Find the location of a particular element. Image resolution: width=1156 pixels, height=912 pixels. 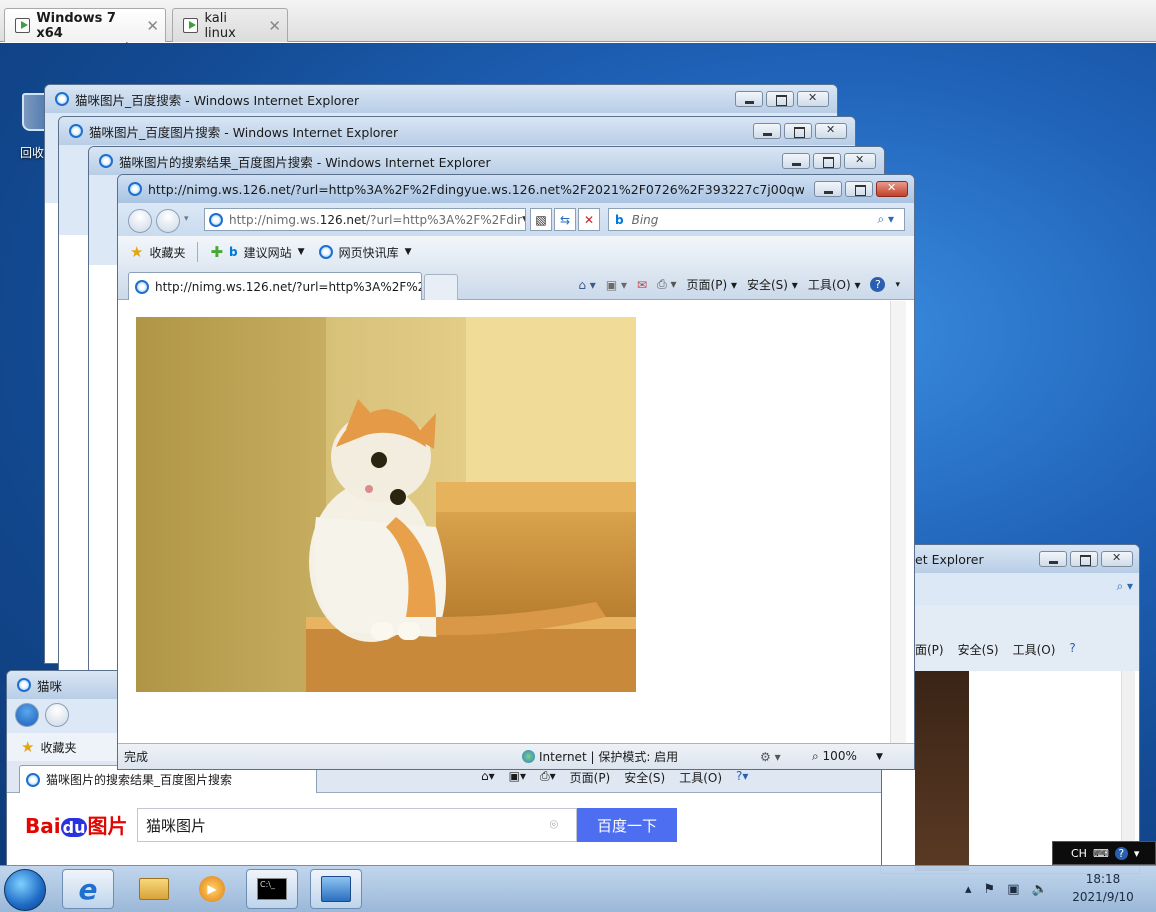

vm-tab-kali: kali linux ✕ is located at coordinates (230, 25).